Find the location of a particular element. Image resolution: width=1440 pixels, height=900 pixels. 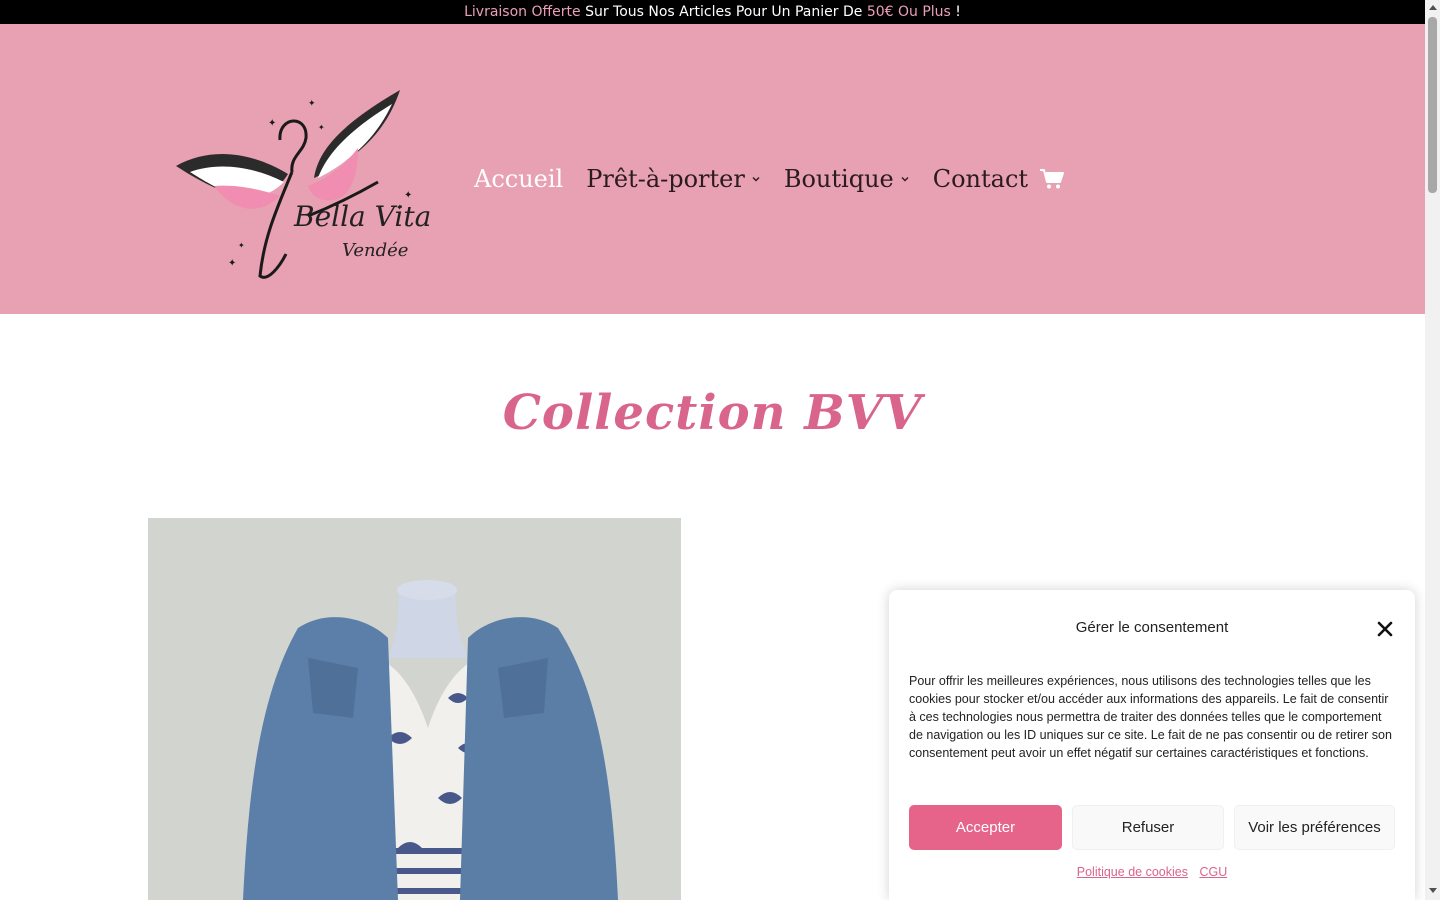

consent-links: Politique de cookies CGU is located at coordinates (1152, 872).